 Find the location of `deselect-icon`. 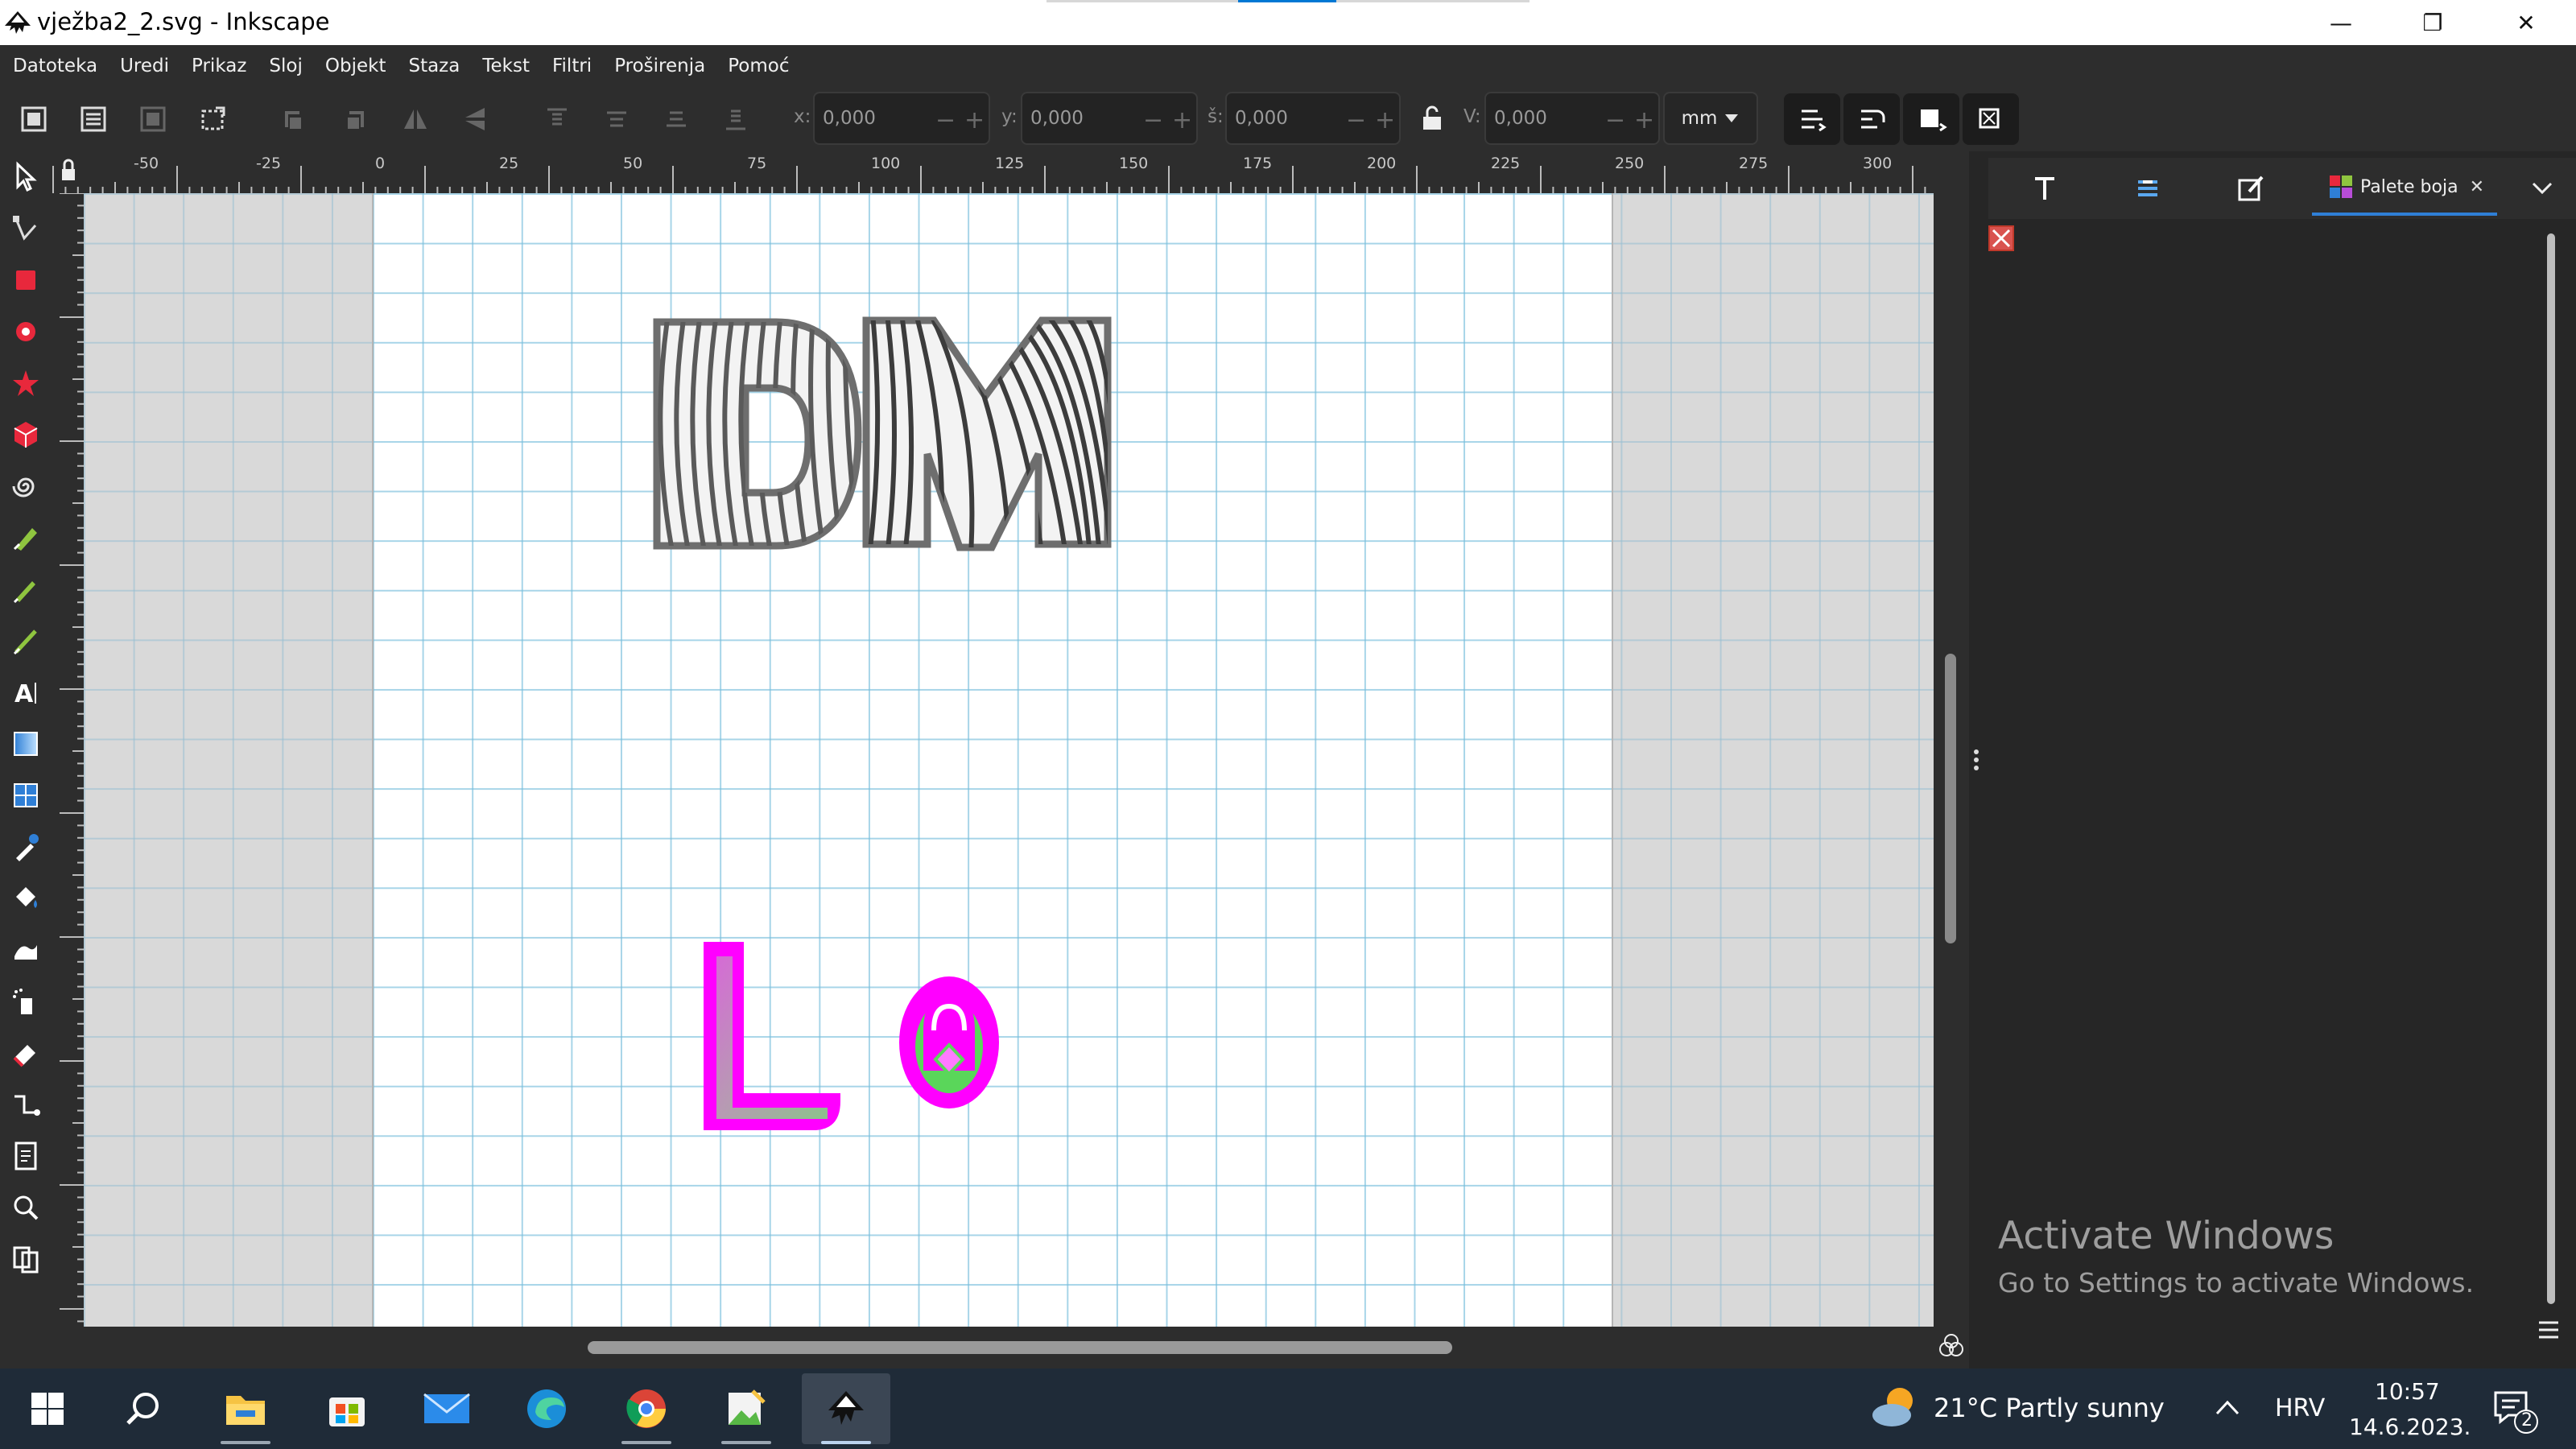

deselect-icon is located at coordinates (153, 119).